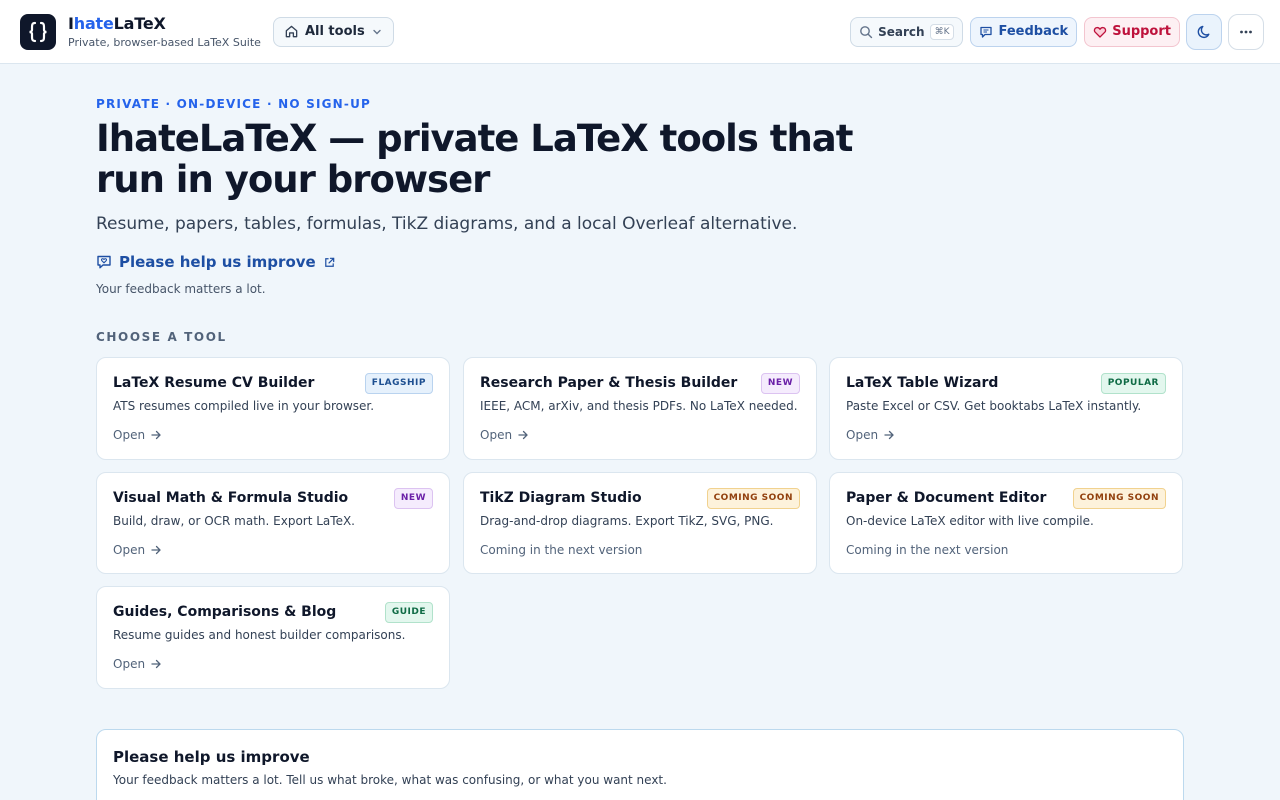 The height and width of the screenshot is (800, 1280). What do you see at coordinates (139, 23) in the screenshot?
I see `brand-suffix: LaTeX` at bounding box center [139, 23].